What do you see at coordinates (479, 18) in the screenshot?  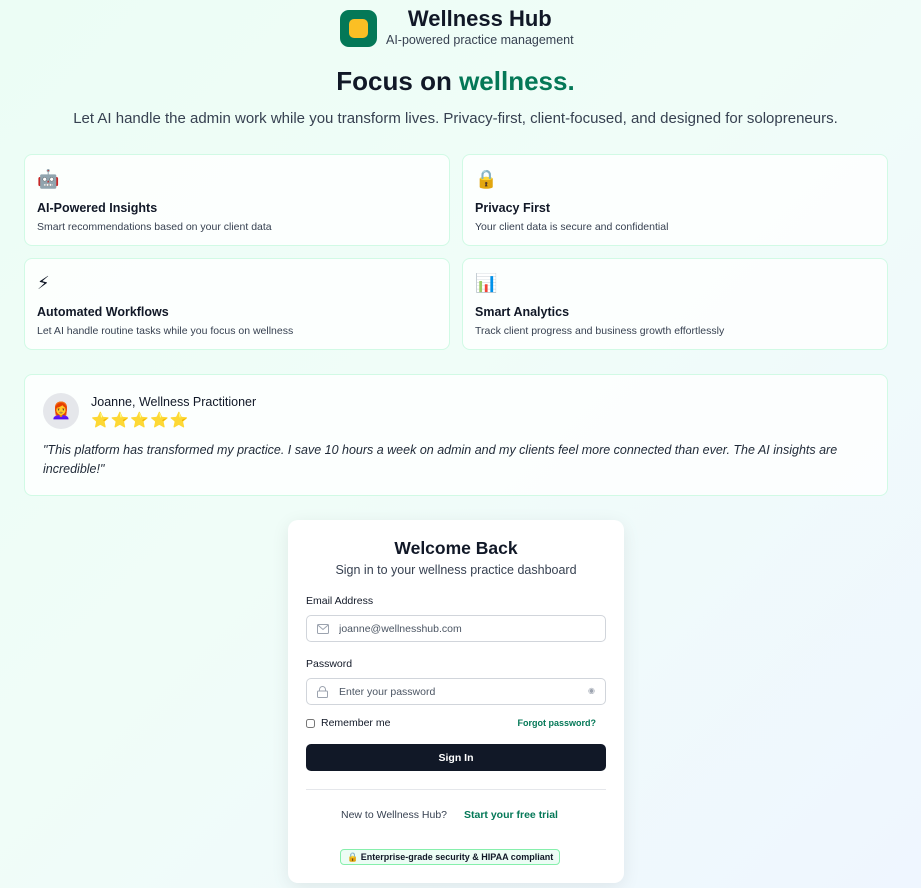 I see `brand-title: Wellness Hub` at bounding box center [479, 18].